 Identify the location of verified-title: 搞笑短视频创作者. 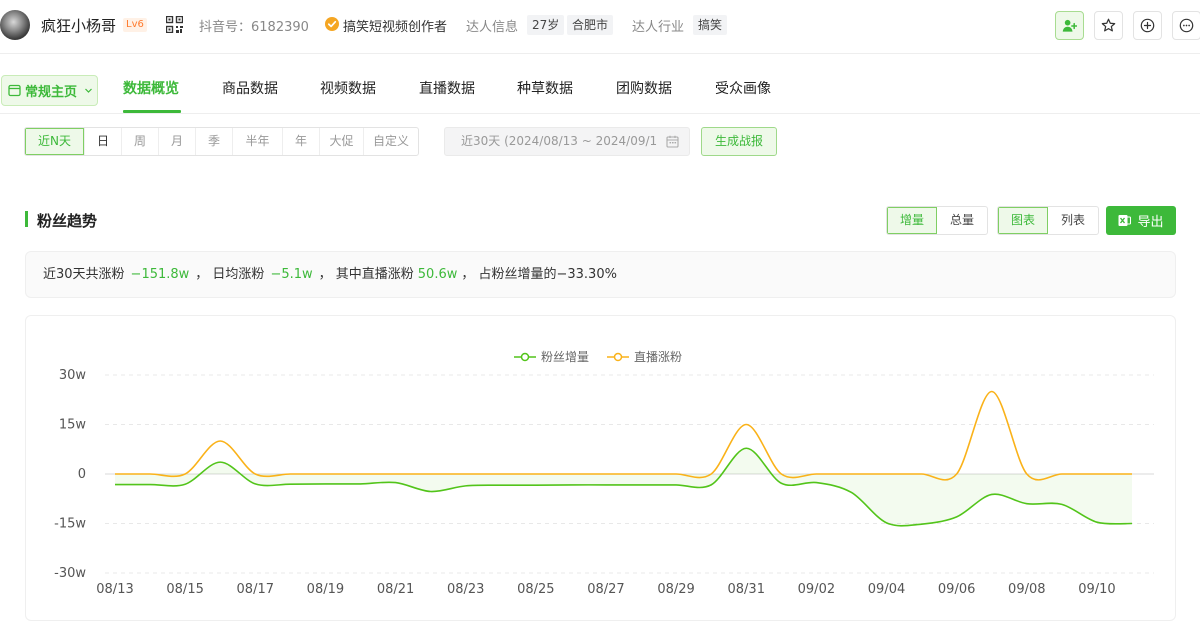
(395, 27).